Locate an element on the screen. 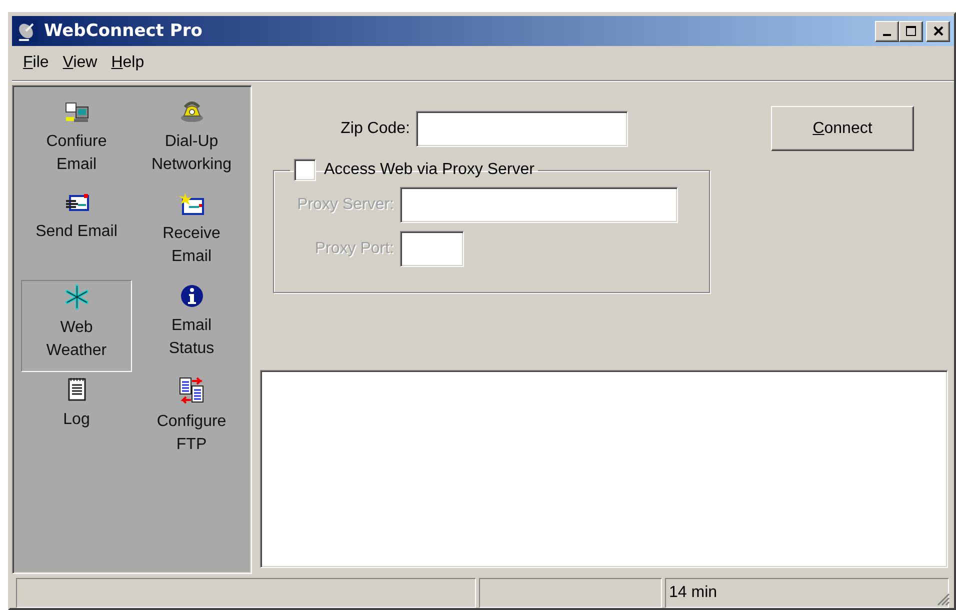 This screenshot has width=956, height=610. minimize-button is located at coordinates (887, 31).